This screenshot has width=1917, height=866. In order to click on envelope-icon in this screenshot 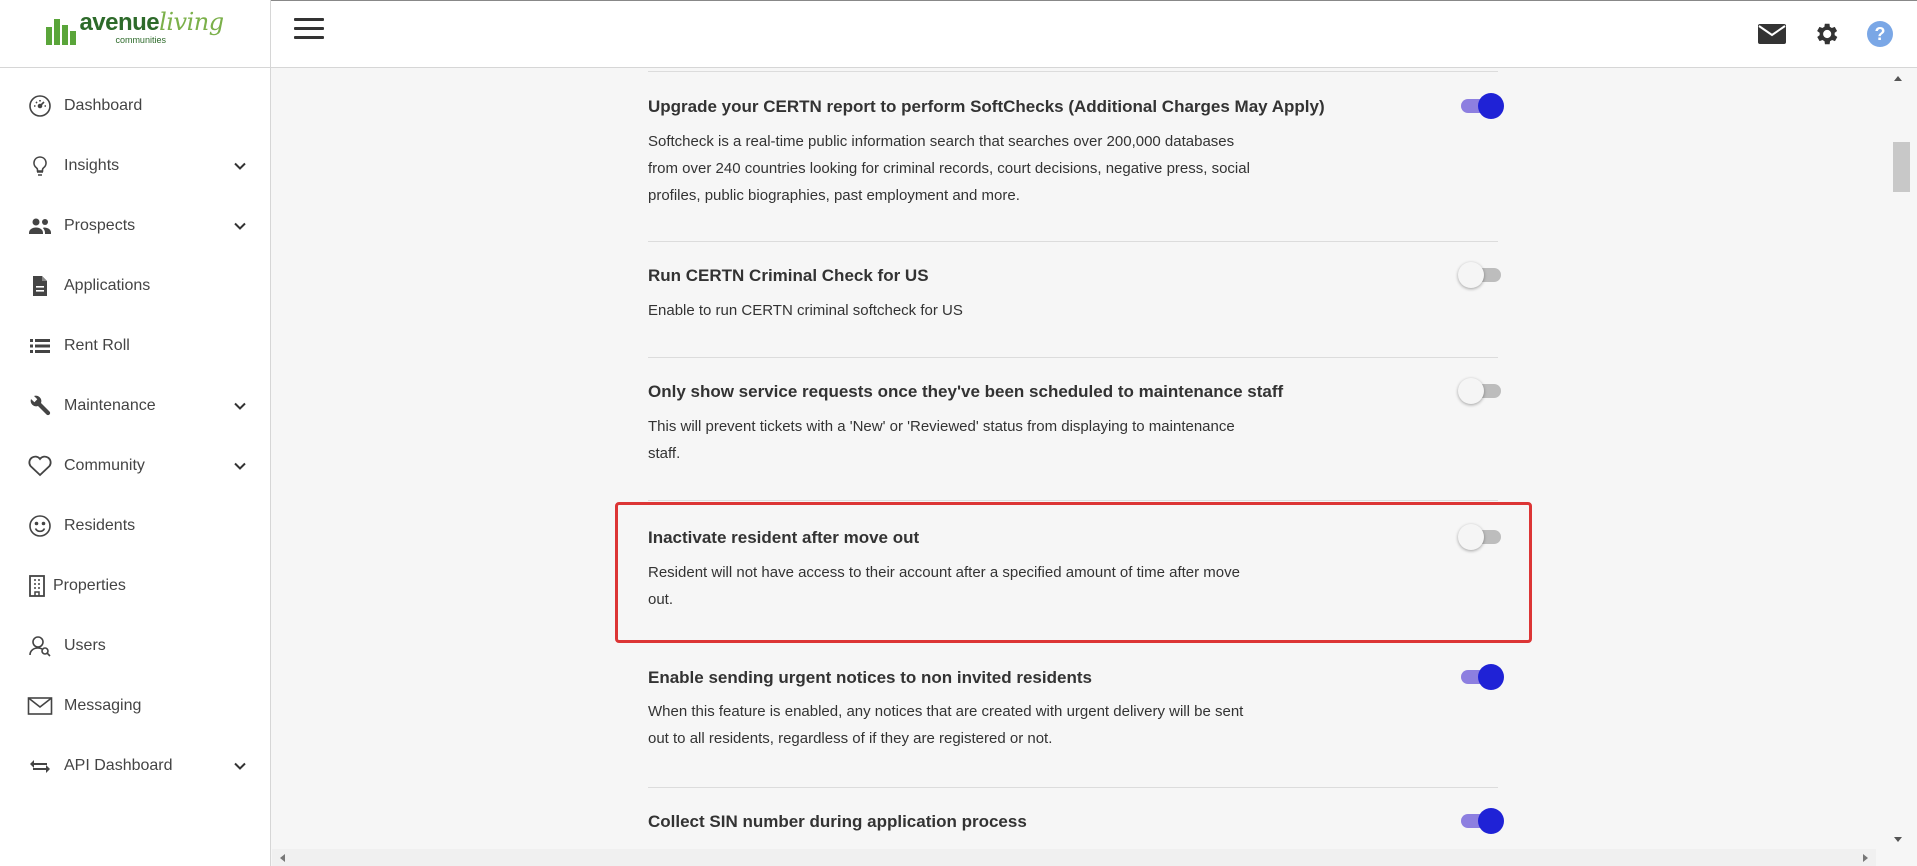, I will do `click(40, 706)`.